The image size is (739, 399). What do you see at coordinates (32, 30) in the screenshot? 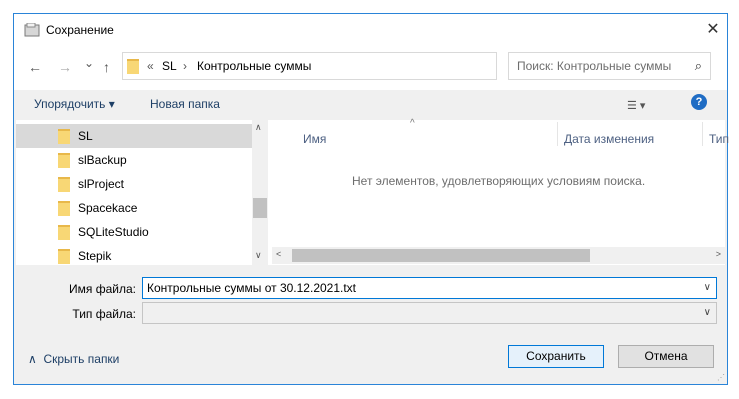
I see `app-icon` at bounding box center [32, 30].